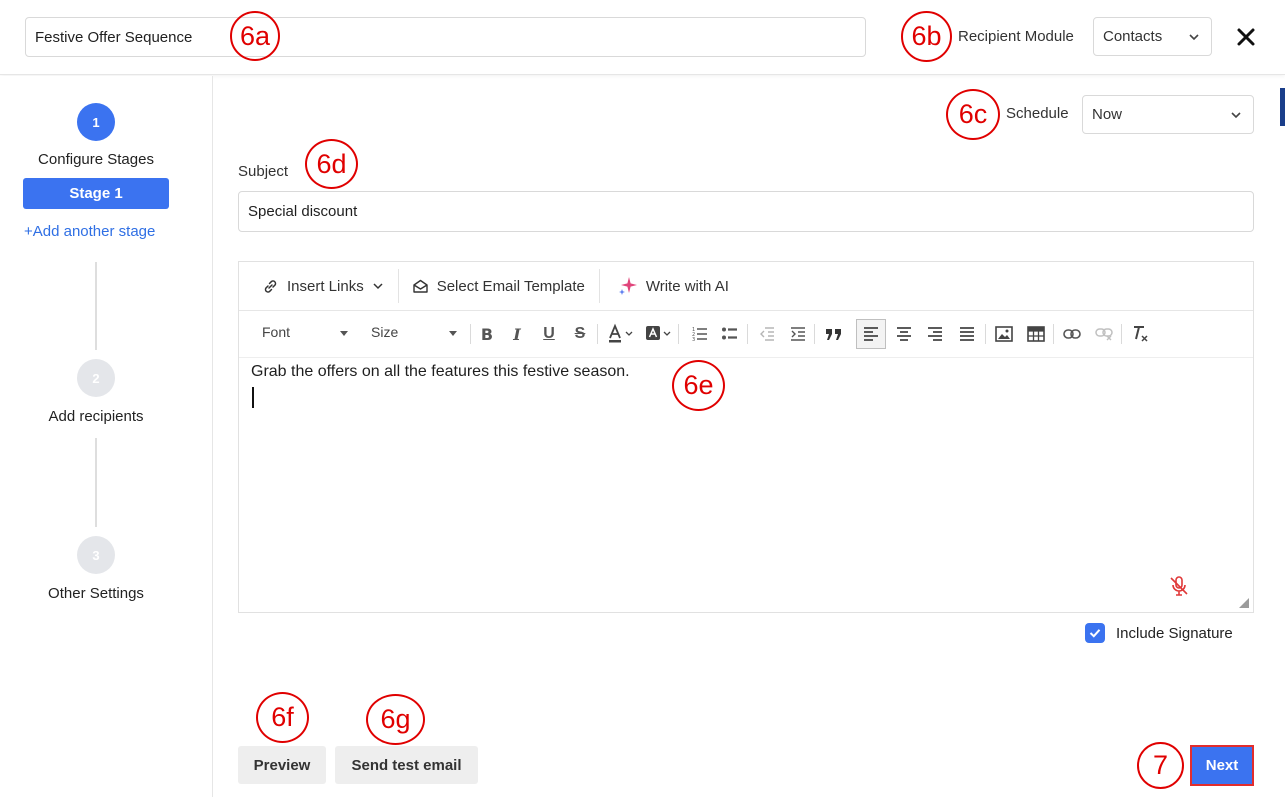 The width and height of the screenshot is (1285, 797). I want to click on background-window-edge, so click(1282, 107).